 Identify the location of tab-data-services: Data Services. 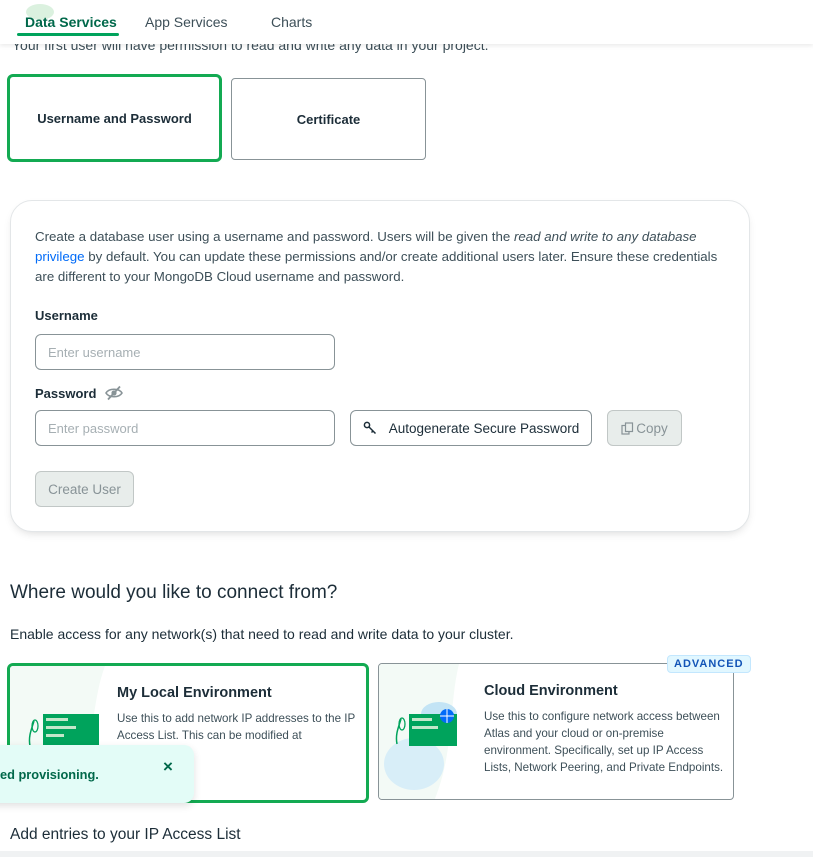
(71, 22).